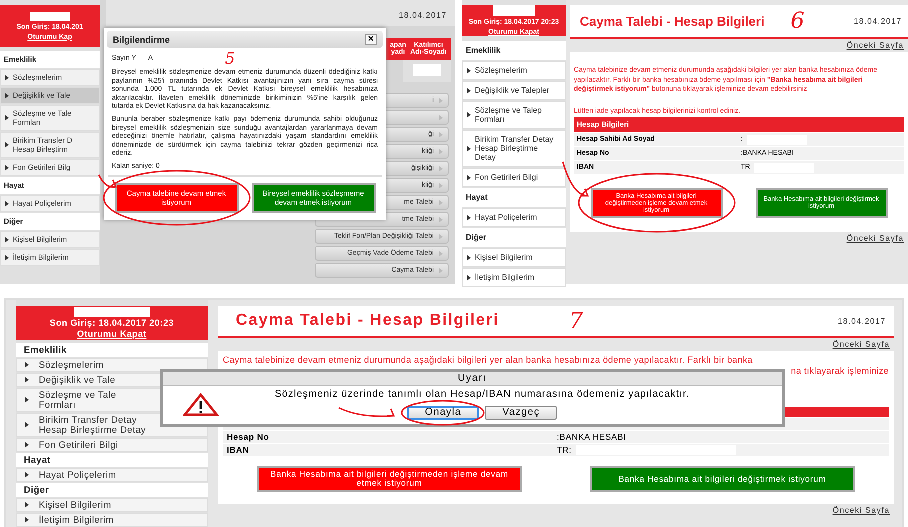 The height and width of the screenshot is (527, 908). What do you see at coordinates (112, 323) in the screenshot?
I see `last-login-text: Son Giriş: 18.04.2017 20:23` at bounding box center [112, 323].